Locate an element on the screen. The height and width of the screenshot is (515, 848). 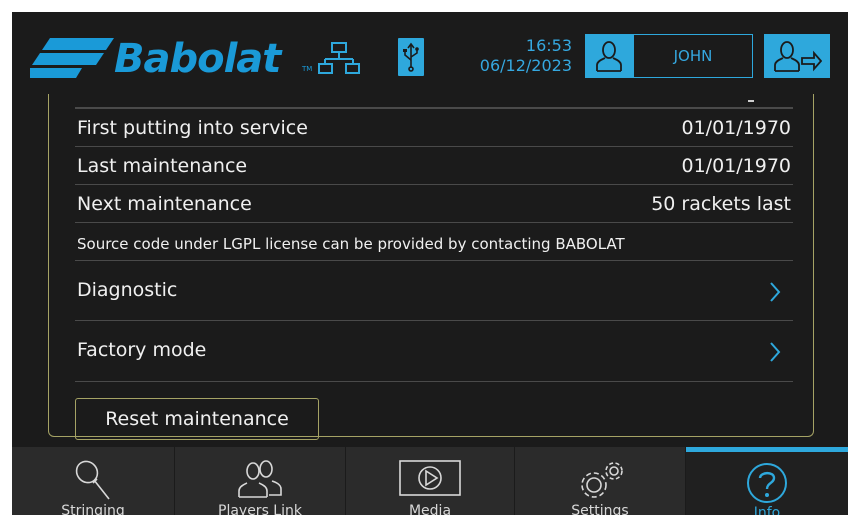
diagnostic-row: Diagnostic is located at coordinates (434, 290).